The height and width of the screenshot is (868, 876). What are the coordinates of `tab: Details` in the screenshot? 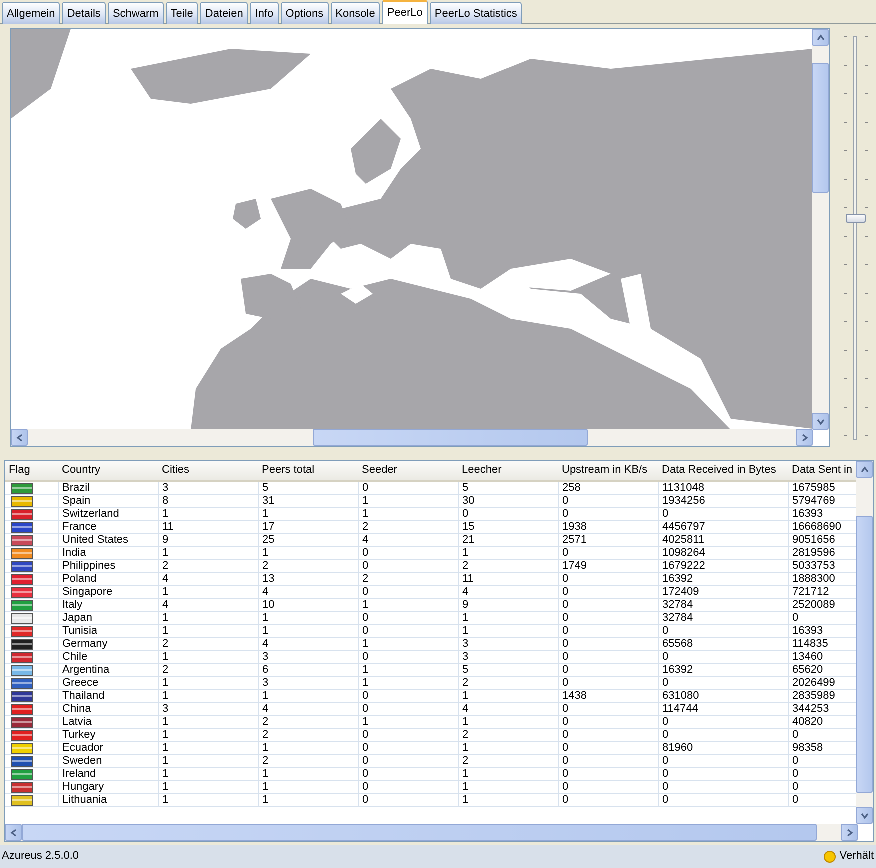 It's located at (84, 13).